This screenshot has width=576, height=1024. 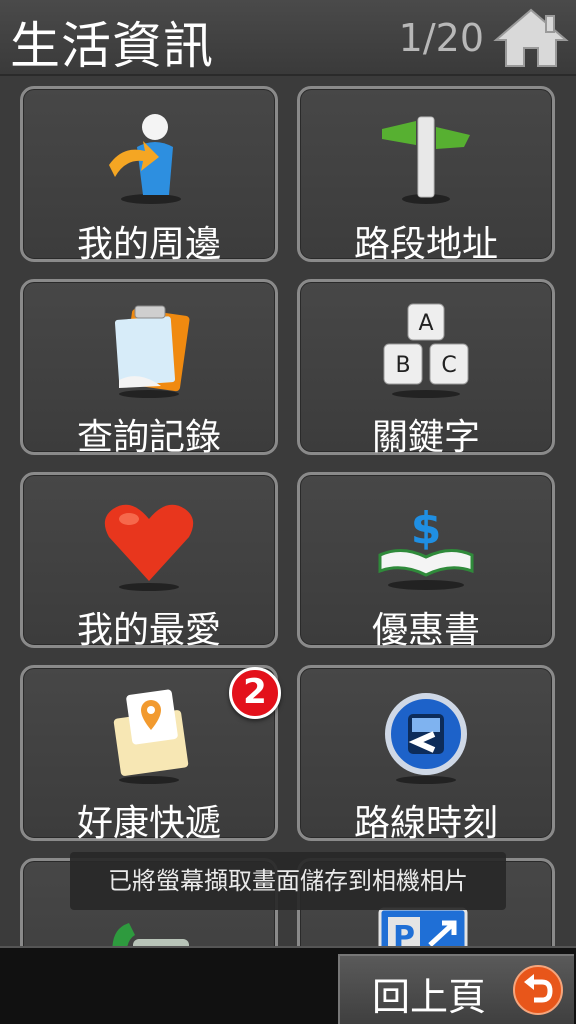 What do you see at coordinates (426, 160) in the screenshot?
I see `signpost-icon` at bounding box center [426, 160].